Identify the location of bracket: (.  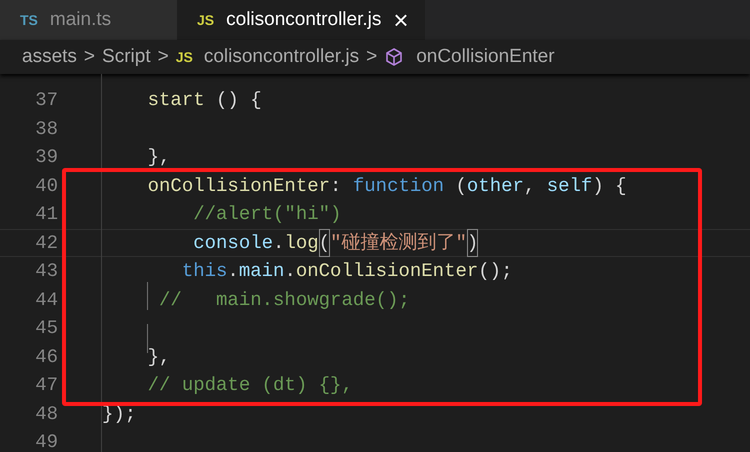
(324, 242).